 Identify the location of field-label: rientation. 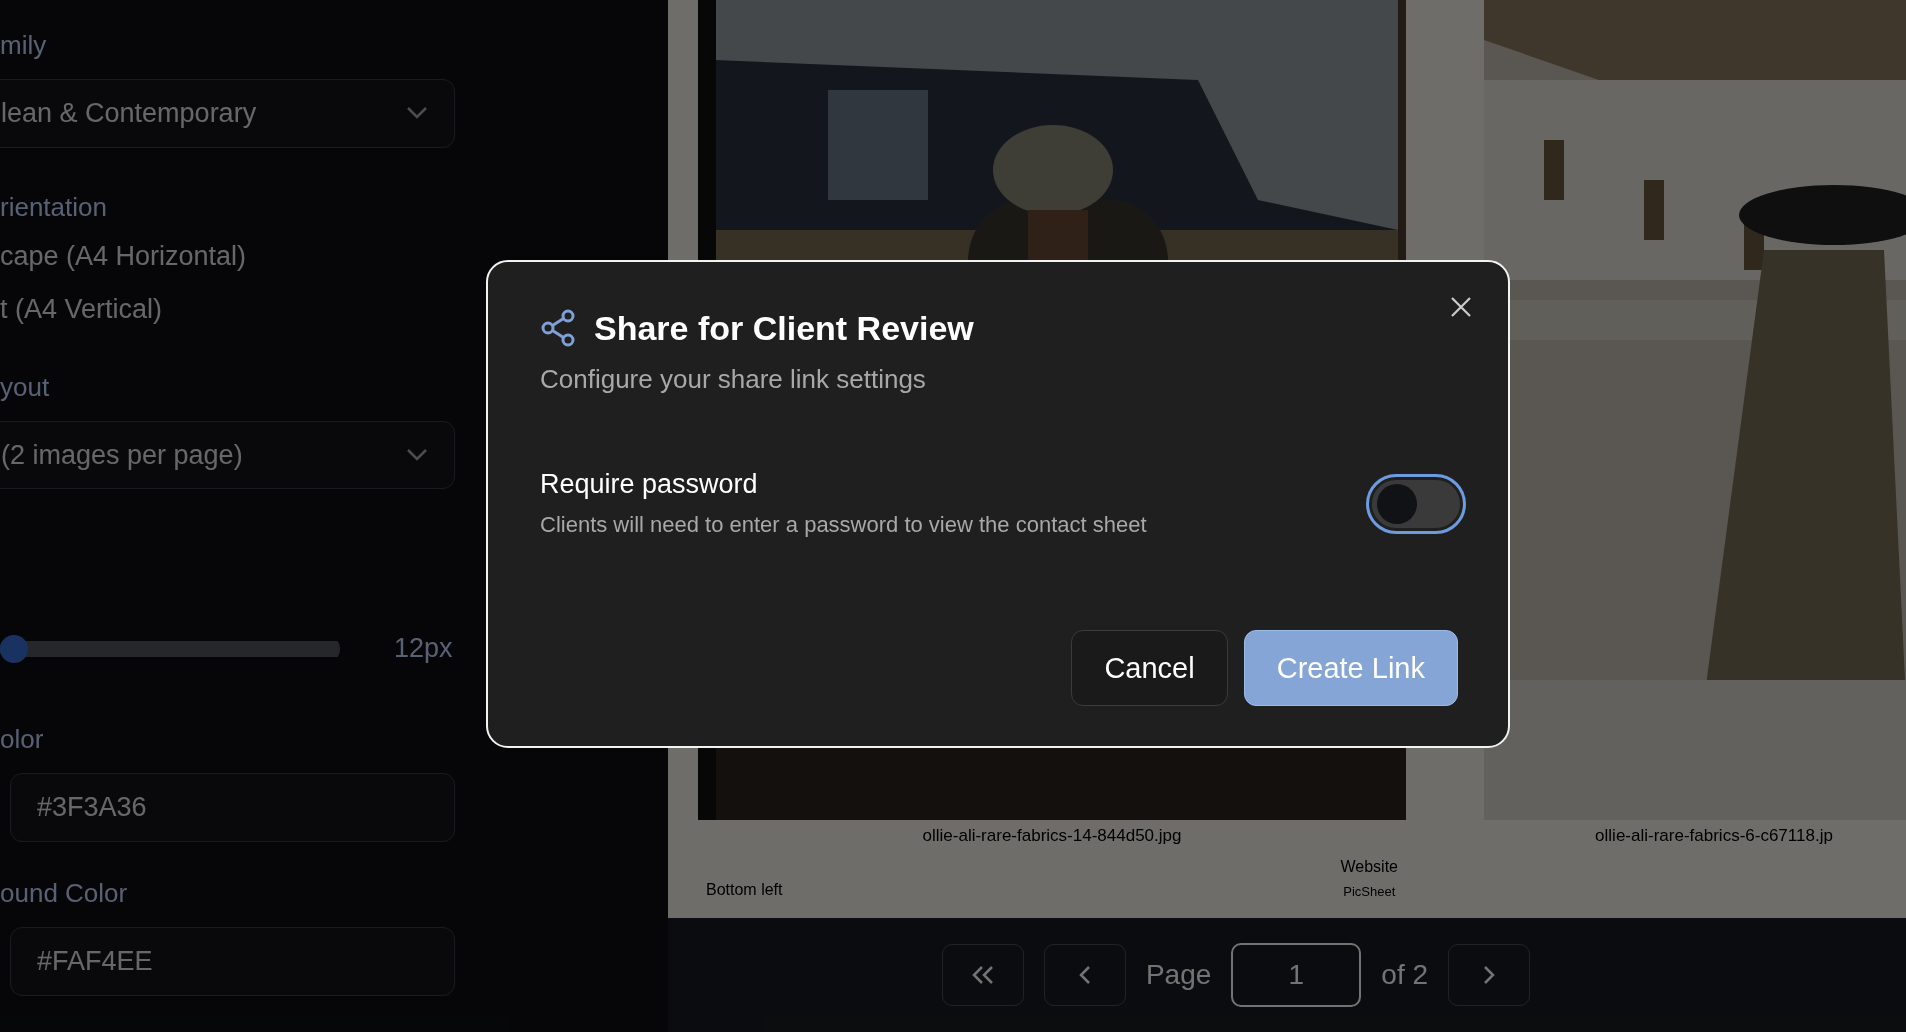
(54, 207).